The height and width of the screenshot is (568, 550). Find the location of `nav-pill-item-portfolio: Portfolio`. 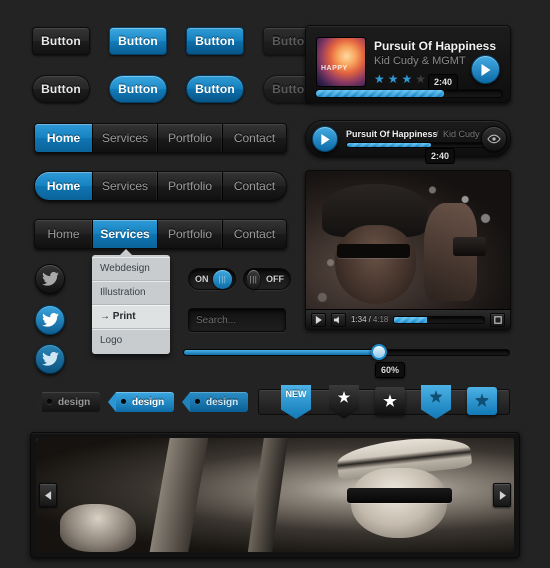

nav-pill-item-portfolio: Portfolio is located at coordinates (190, 186).